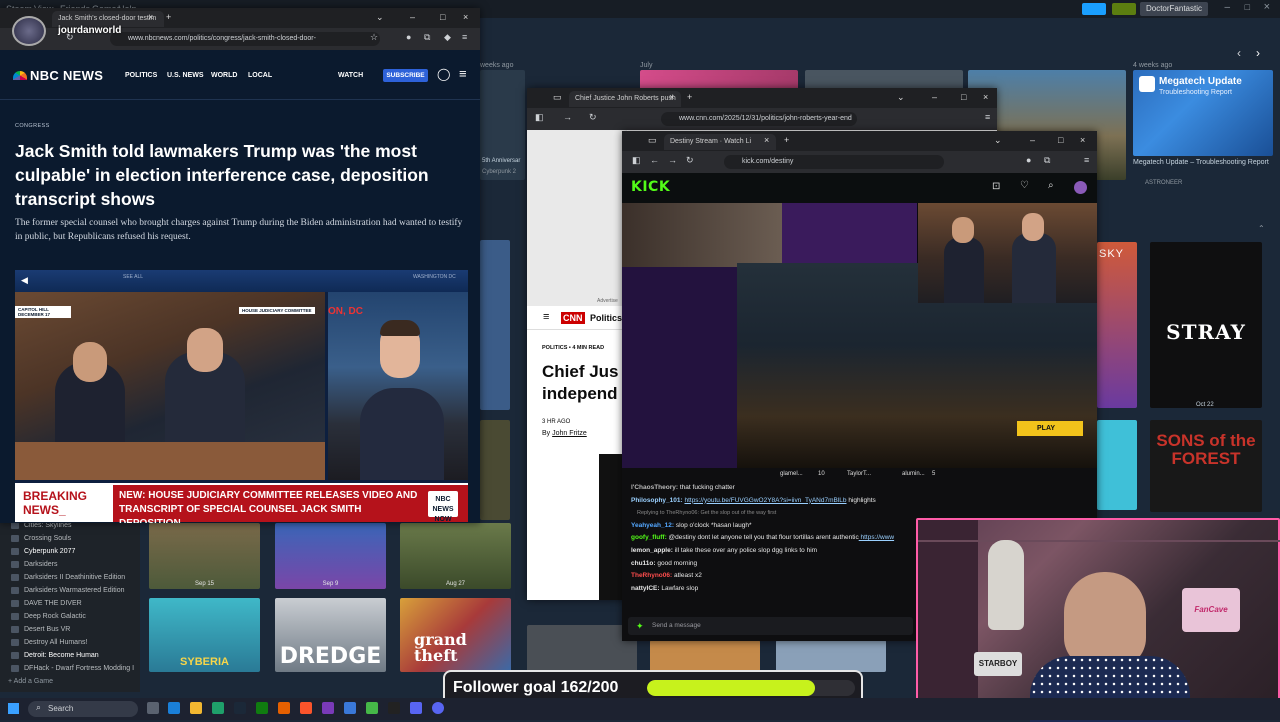  What do you see at coordinates (644, 563) in the screenshot?
I see `chat-username: chu11o:` at bounding box center [644, 563].